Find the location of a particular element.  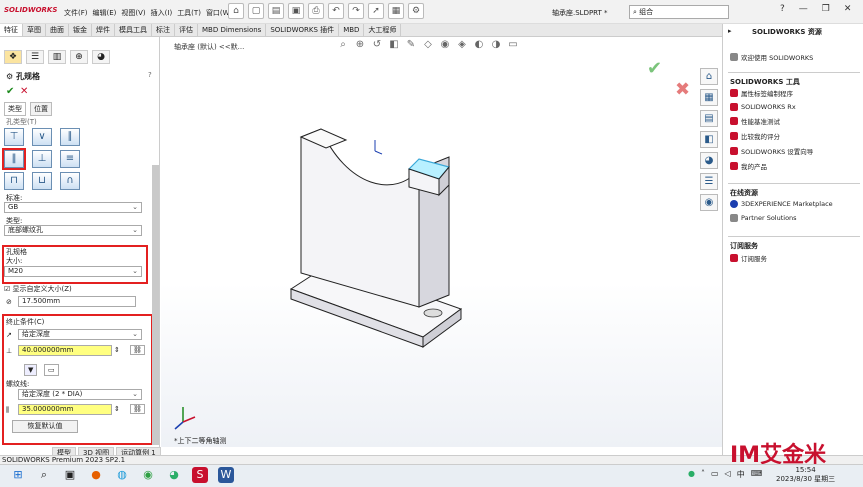

slot-icon: ∩ is located at coordinates (70, 181).